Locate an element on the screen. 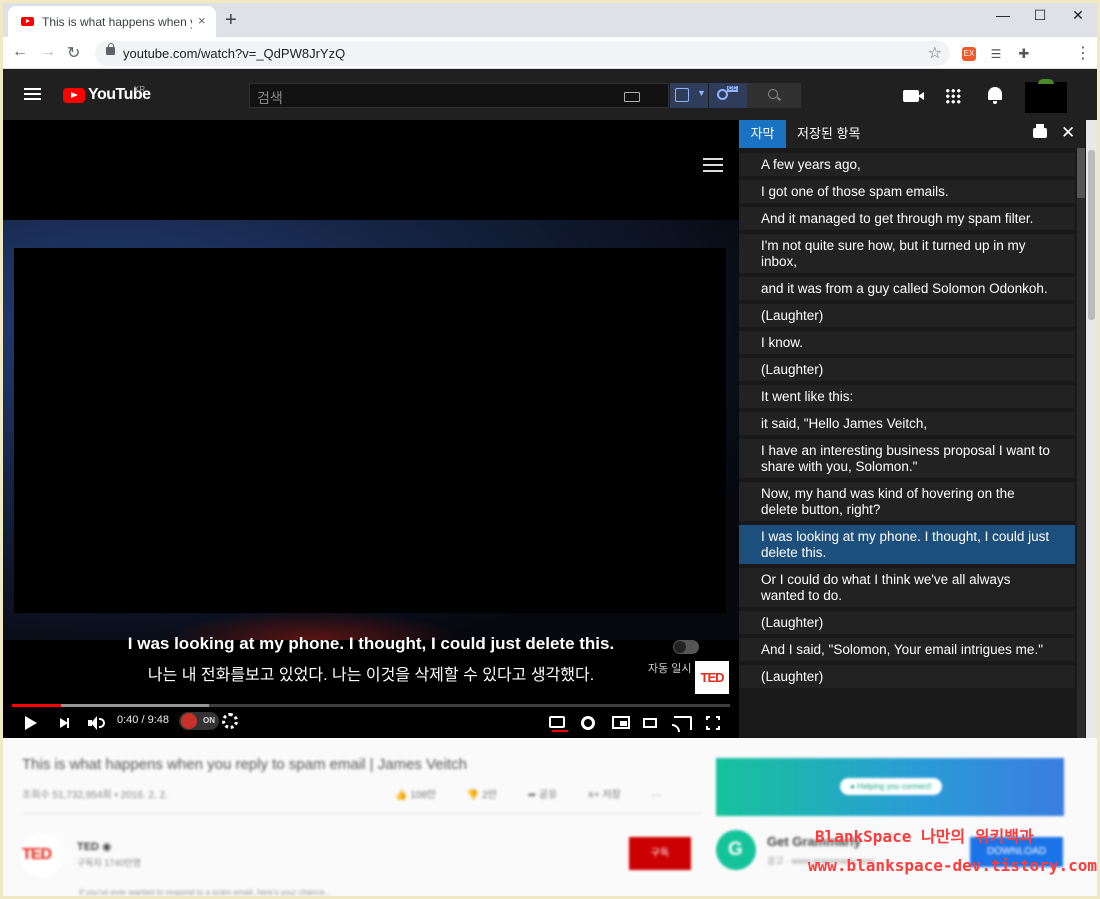 This screenshot has width=1100, height=899. bookmark-star-icon: ☆ is located at coordinates (935, 53).